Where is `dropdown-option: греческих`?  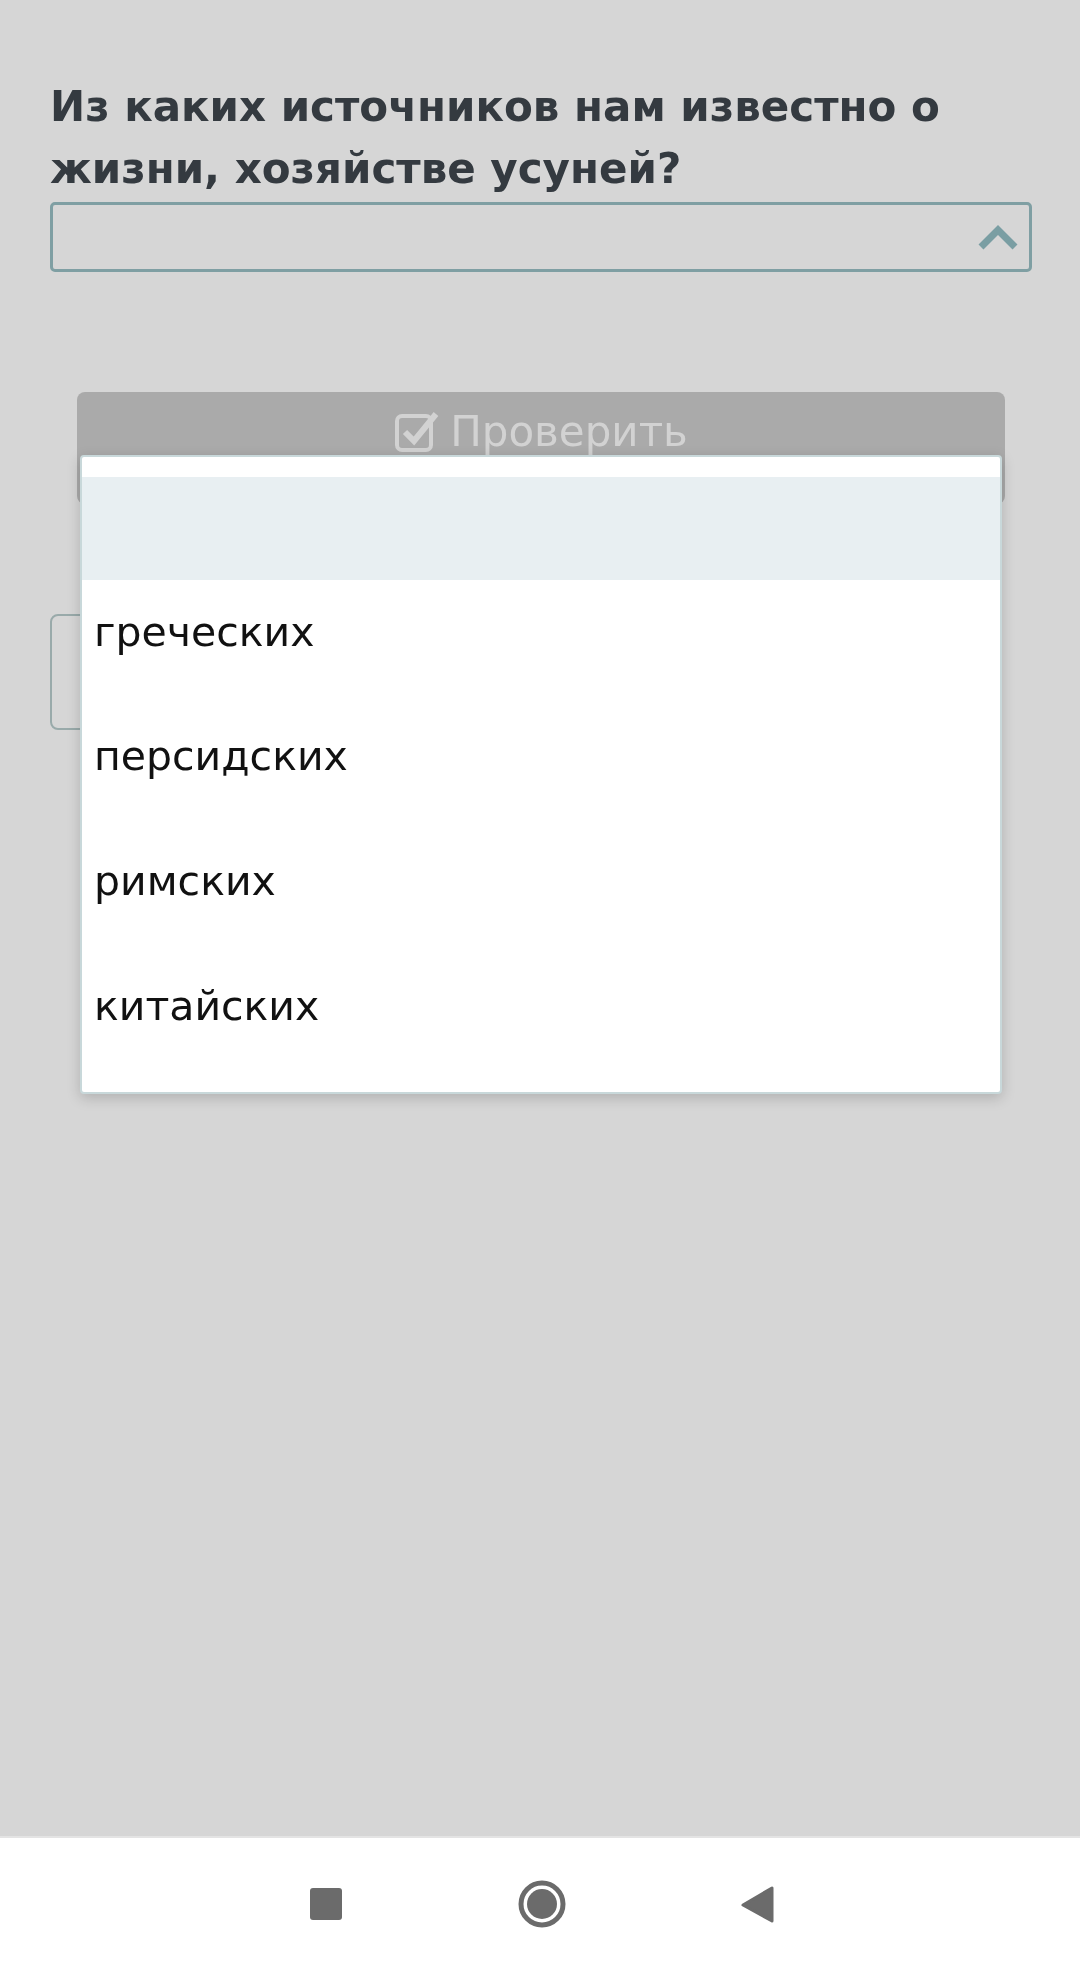
dropdown-option: греческих is located at coordinates (541, 636).